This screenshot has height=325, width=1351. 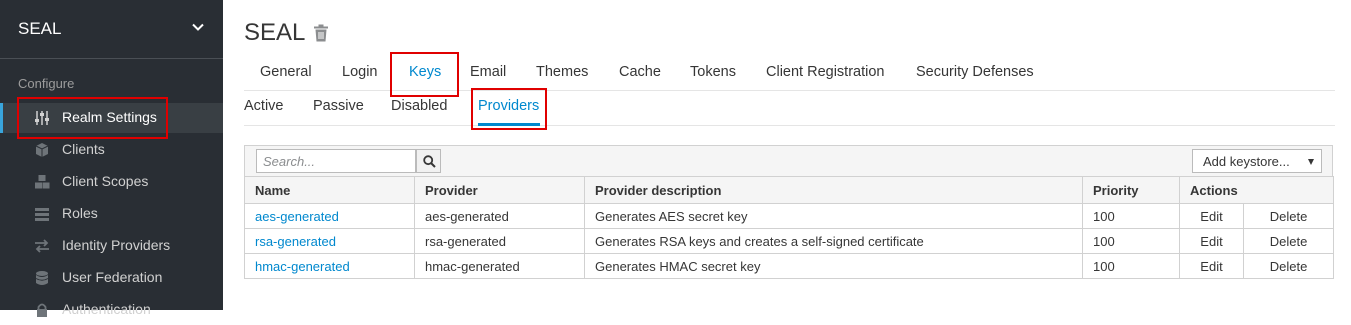 What do you see at coordinates (509, 124) in the screenshot?
I see `active-subtab-indicator` at bounding box center [509, 124].